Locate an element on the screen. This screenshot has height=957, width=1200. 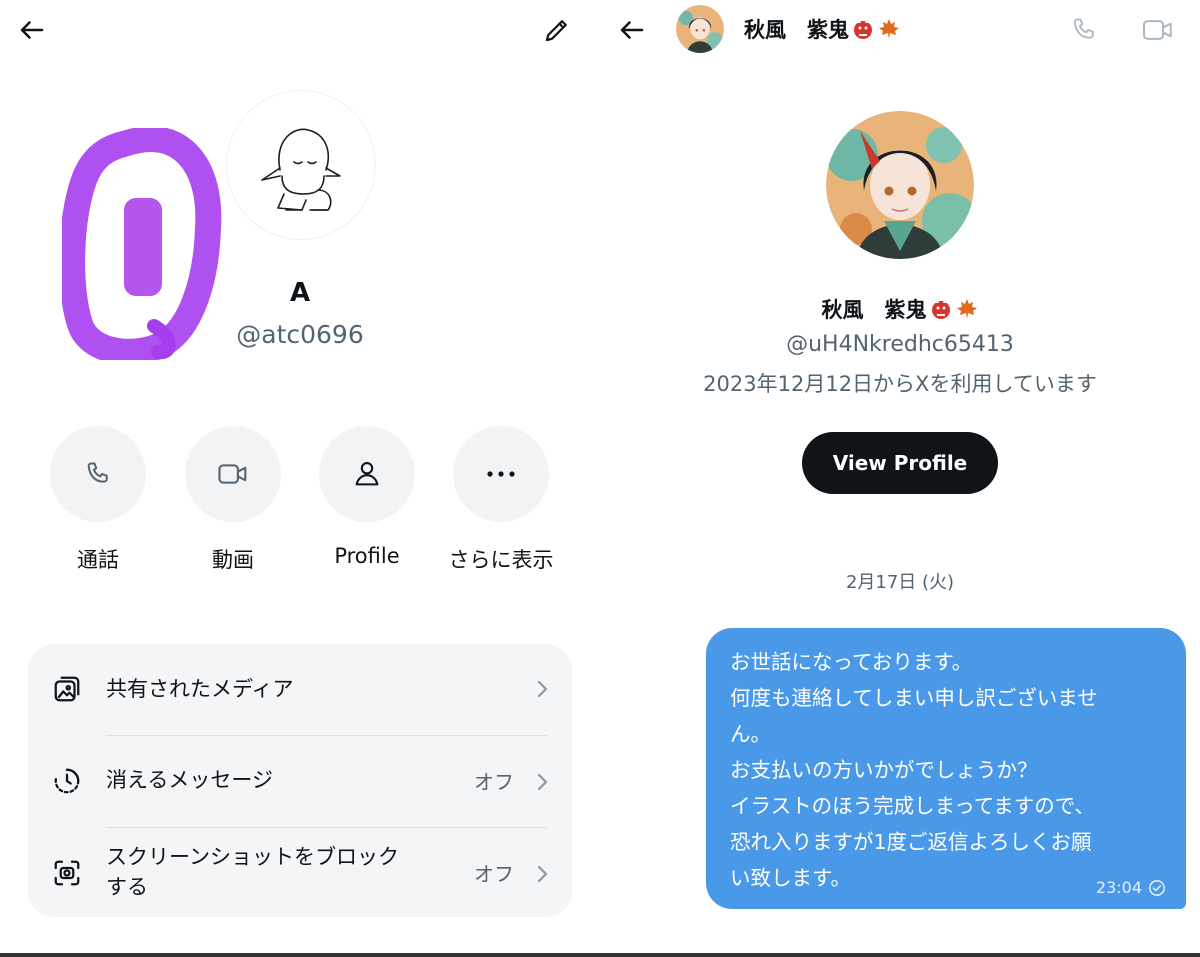
person-icon is located at coordinates (367, 474).